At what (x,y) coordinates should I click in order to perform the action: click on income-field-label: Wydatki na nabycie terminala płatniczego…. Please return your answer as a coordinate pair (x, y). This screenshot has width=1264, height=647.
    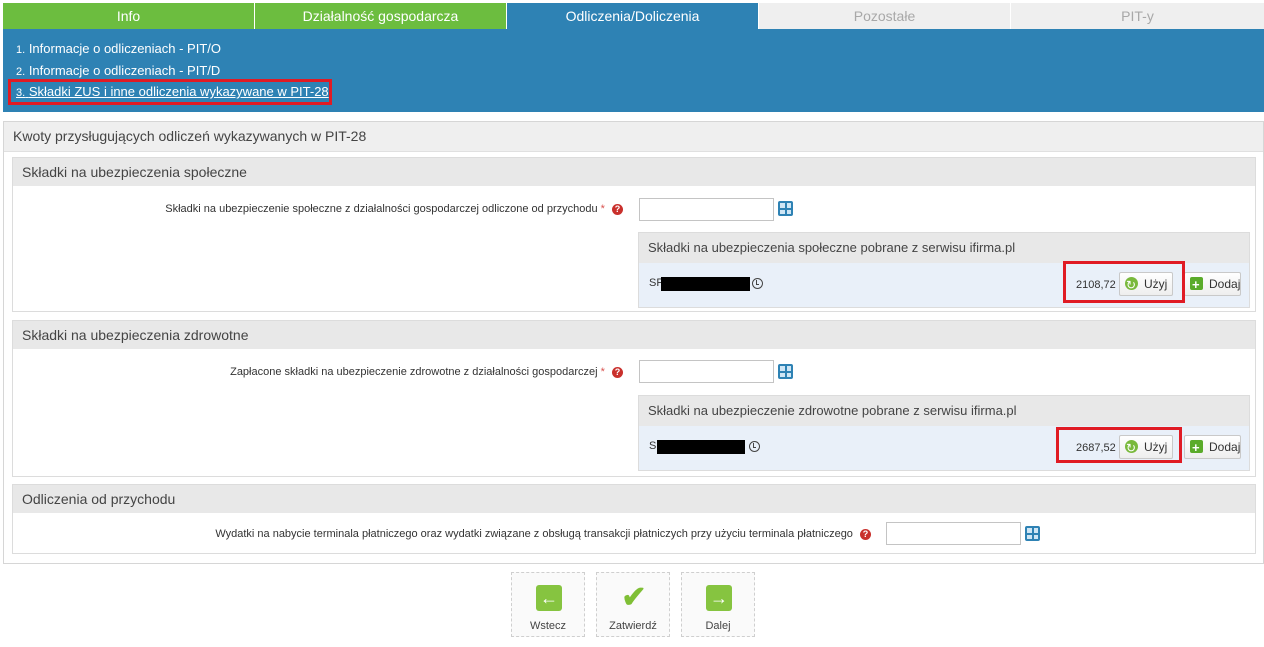
    Looking at the image, I should click on (534, 534).